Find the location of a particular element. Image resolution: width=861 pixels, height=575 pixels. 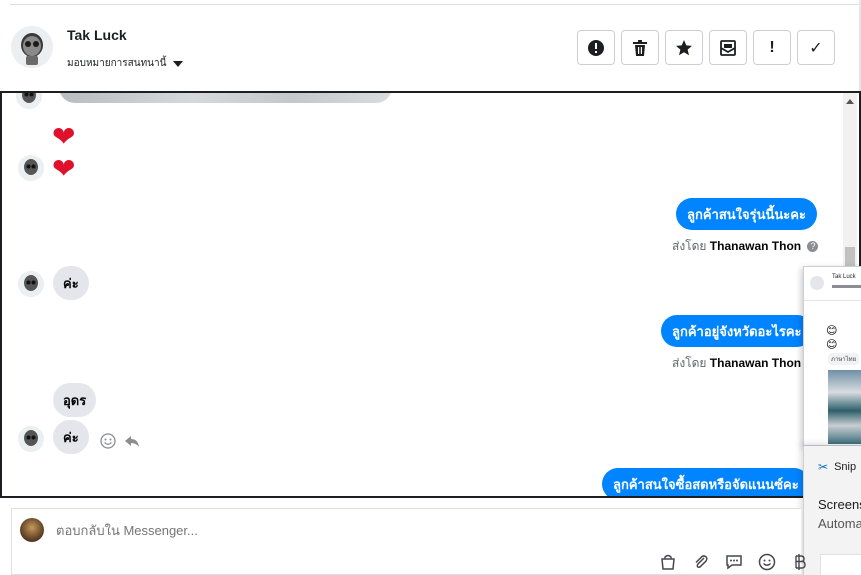

sent-by-label: ส่งโดย Thanawan Thon ? is located at coordinates (745, 246).